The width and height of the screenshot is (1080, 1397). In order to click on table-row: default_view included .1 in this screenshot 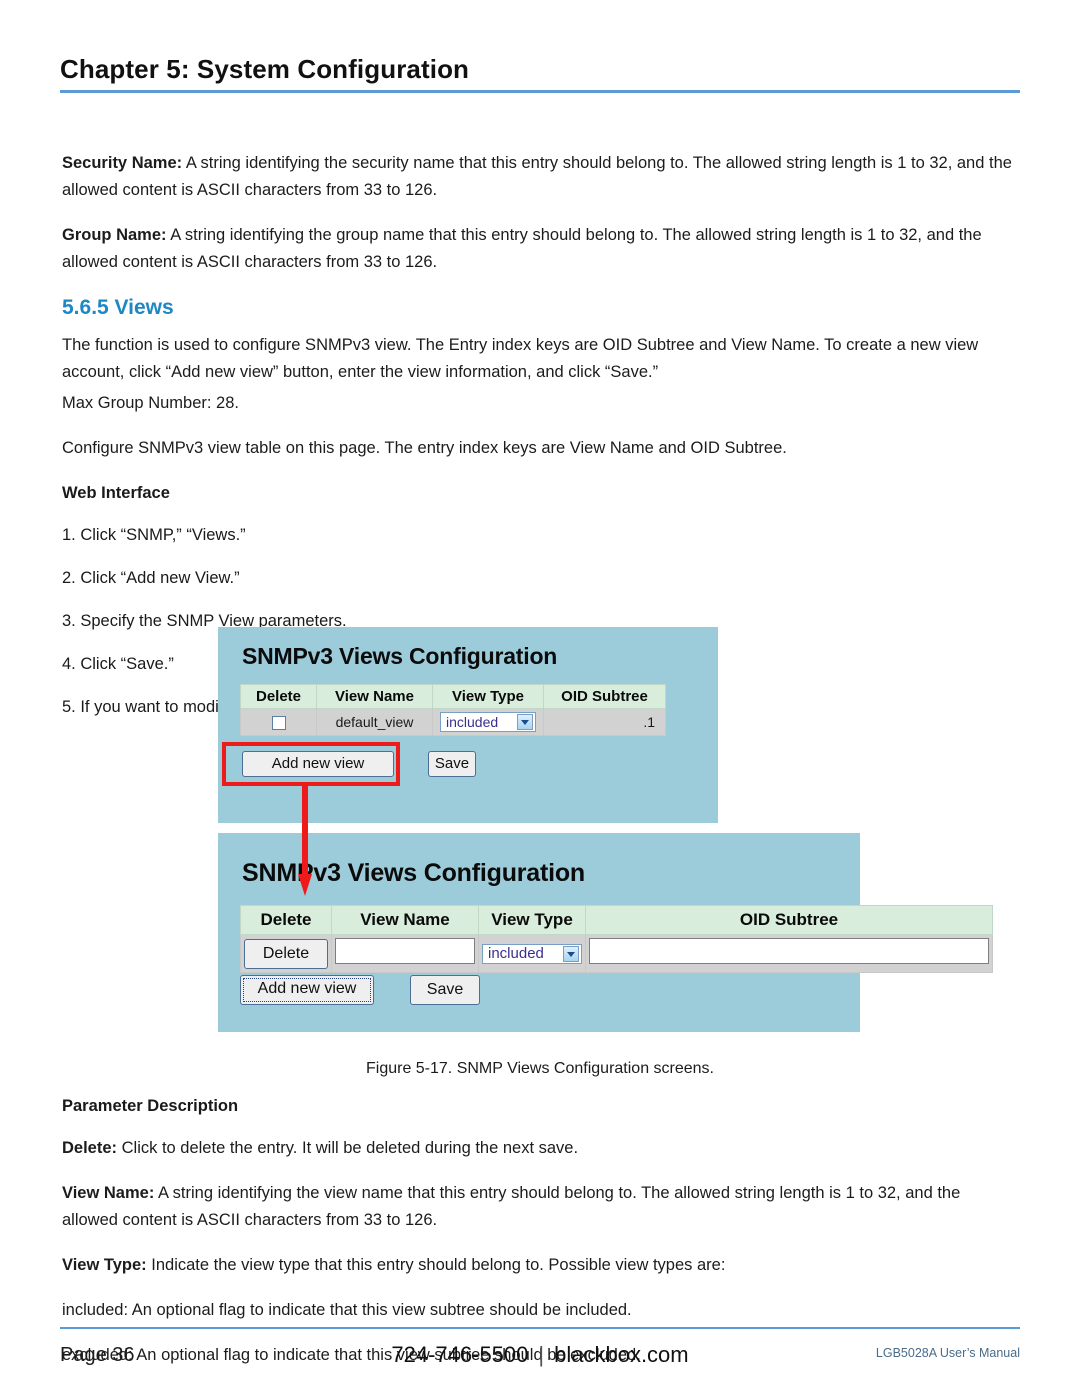, I will do `click(453, 722)`.